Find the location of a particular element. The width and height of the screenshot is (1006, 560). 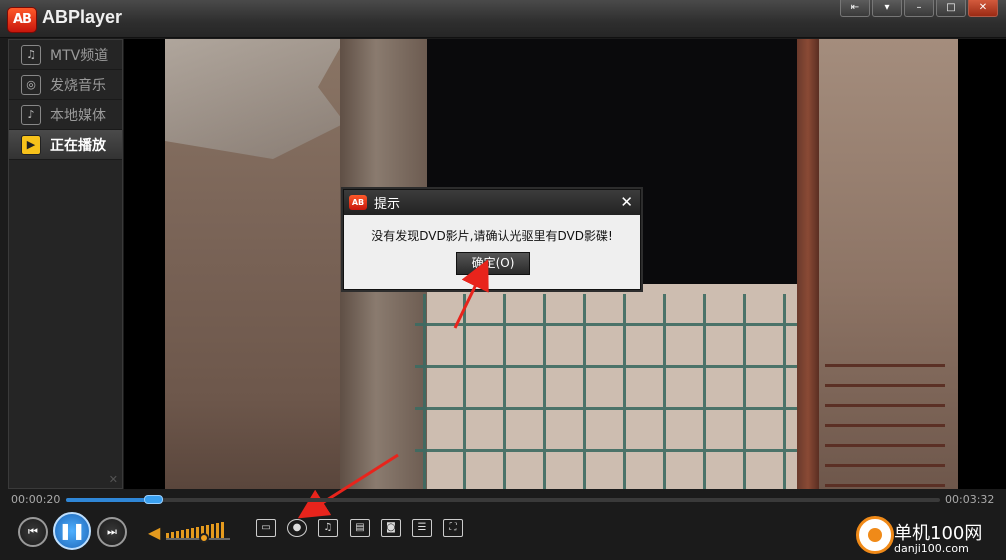

alert-dialog: AB 提示 ✕ 没有发现DVD影片,请确认光驱里有DVD影碟! 确定(O) is located at coordinates (492, 239).